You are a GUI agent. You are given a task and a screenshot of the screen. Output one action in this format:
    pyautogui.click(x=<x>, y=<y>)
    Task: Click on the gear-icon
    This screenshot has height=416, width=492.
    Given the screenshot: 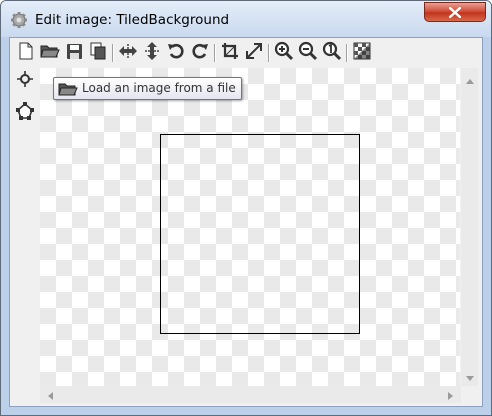 What is the action you would take?
    pyautogui.click(x=19, y=20)
    